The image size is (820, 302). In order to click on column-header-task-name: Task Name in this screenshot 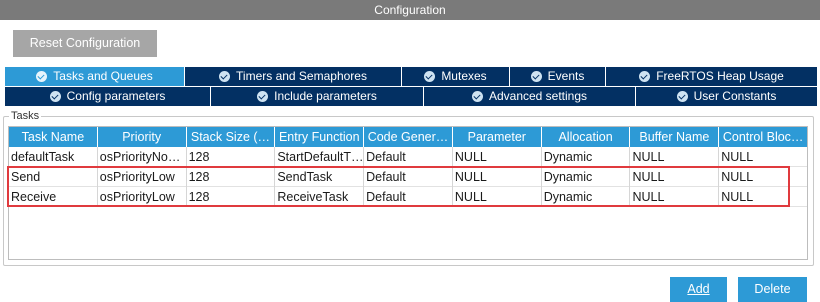, I will do `click(53, 137)`.